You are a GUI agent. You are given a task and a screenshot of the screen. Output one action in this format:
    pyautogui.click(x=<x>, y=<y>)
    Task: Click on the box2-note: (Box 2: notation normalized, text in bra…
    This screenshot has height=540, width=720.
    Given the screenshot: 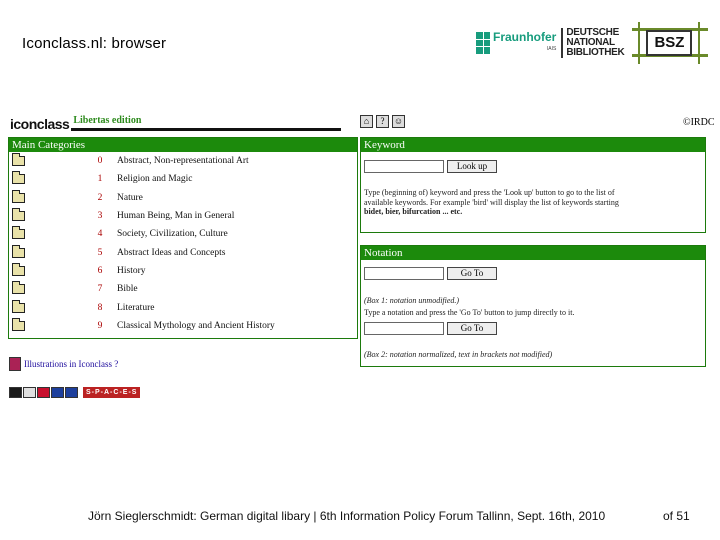 What is the action you would take?
    pyautogui.click(x=458, y=354)
    